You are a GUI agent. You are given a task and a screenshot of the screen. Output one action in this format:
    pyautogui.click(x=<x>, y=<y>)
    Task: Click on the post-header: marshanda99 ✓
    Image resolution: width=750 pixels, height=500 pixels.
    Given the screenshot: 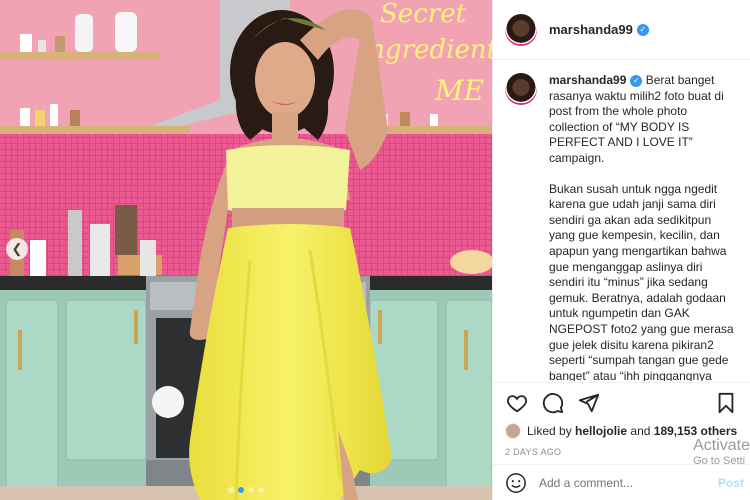 What is the action you would take?
    pyautogui.click(x=621, y=30)
    